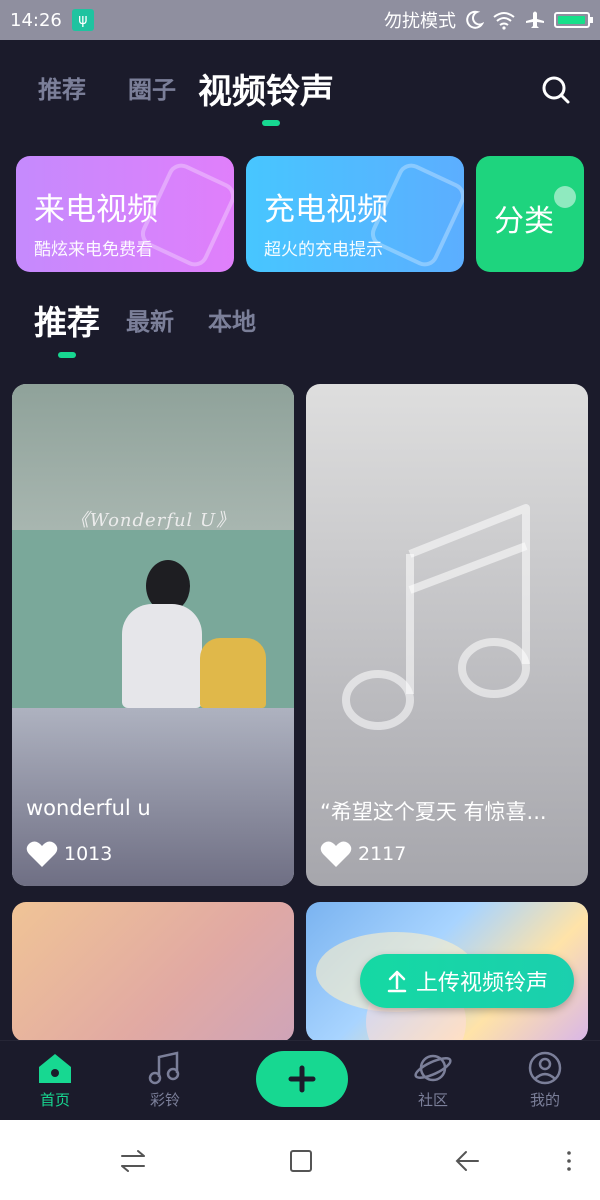 Image resolution: width=600 pixels, height=1200 pixels. What do you see at coordinates (36, 20) in the screenshot?
I see `clock: 14:26` at bounding box center [36, 20].